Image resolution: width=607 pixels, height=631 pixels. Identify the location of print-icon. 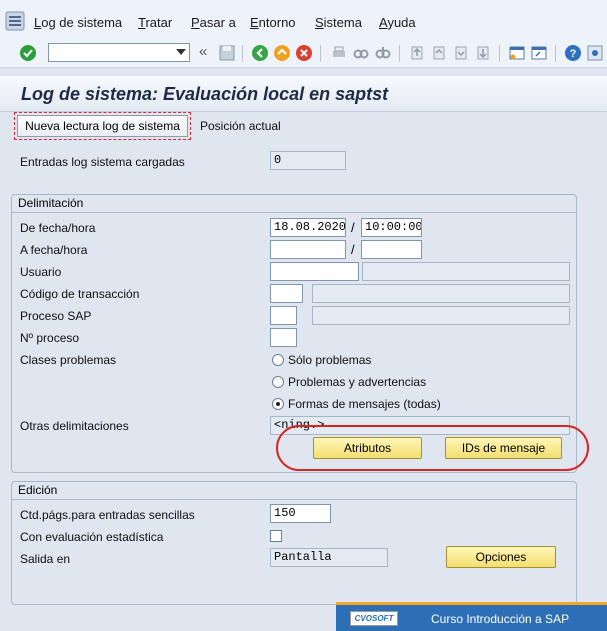
(339, 53).